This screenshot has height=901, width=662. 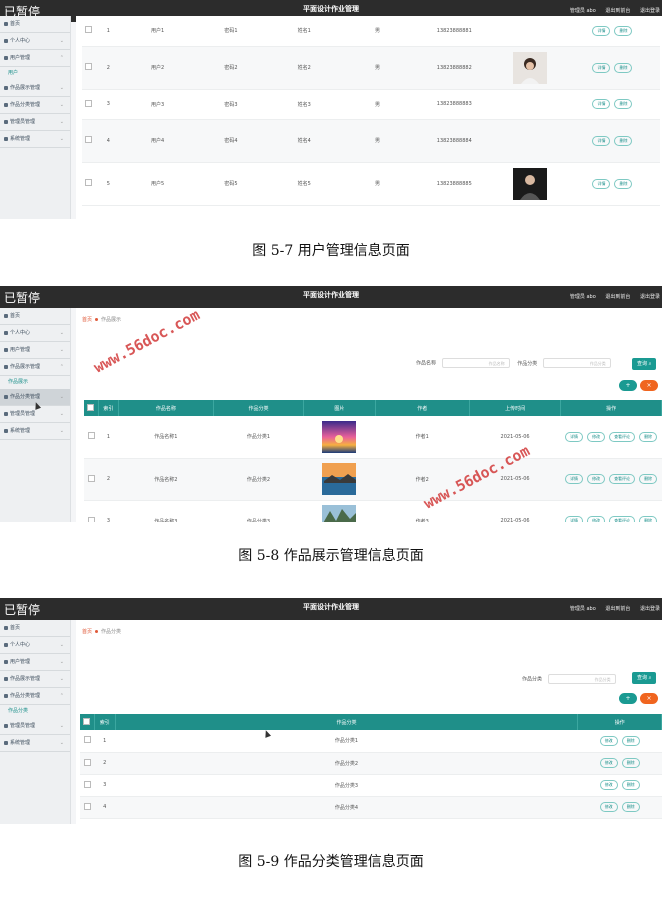 I want to click on table-row: 4 用户4 密码4 姓名4 男 13823888884 详情 删除, so click(x=371, y=141).